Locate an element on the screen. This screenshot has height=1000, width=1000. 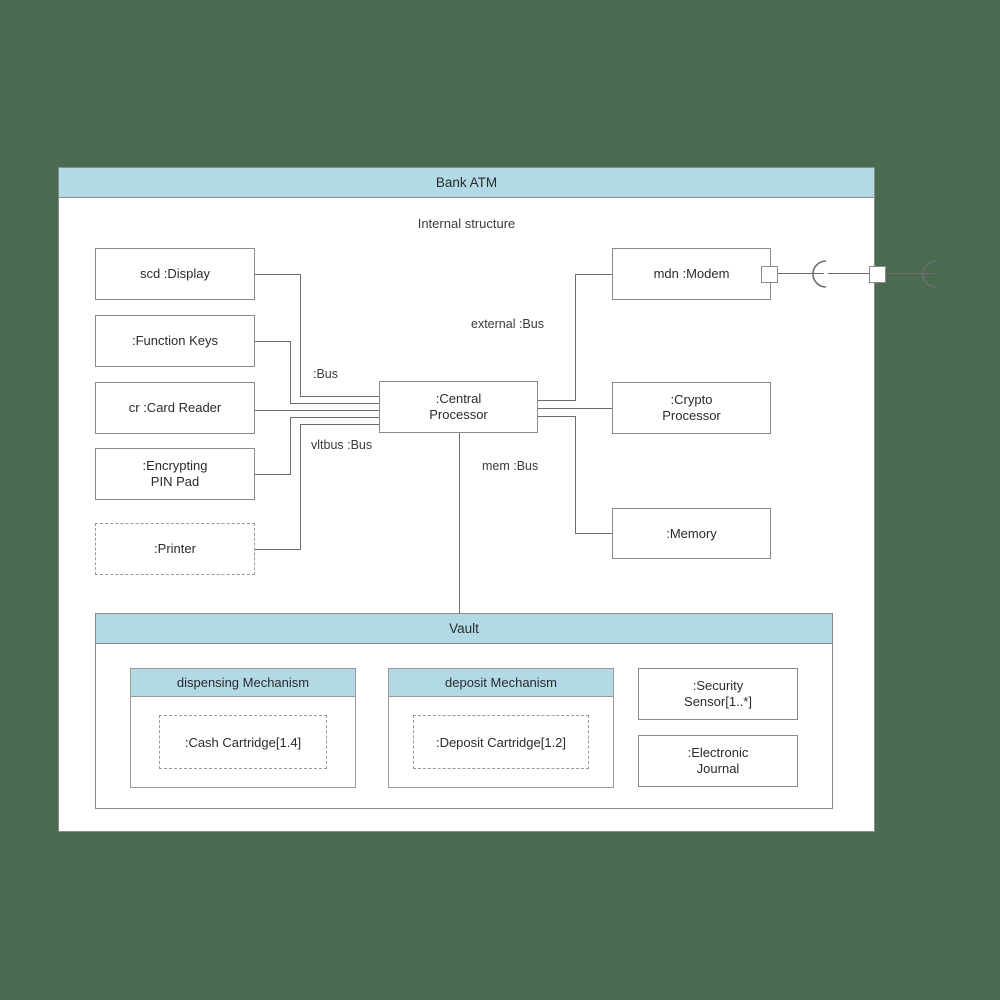
part-security-sensor: :Security Sensor[1..*] is located at coordinates (718, 694).